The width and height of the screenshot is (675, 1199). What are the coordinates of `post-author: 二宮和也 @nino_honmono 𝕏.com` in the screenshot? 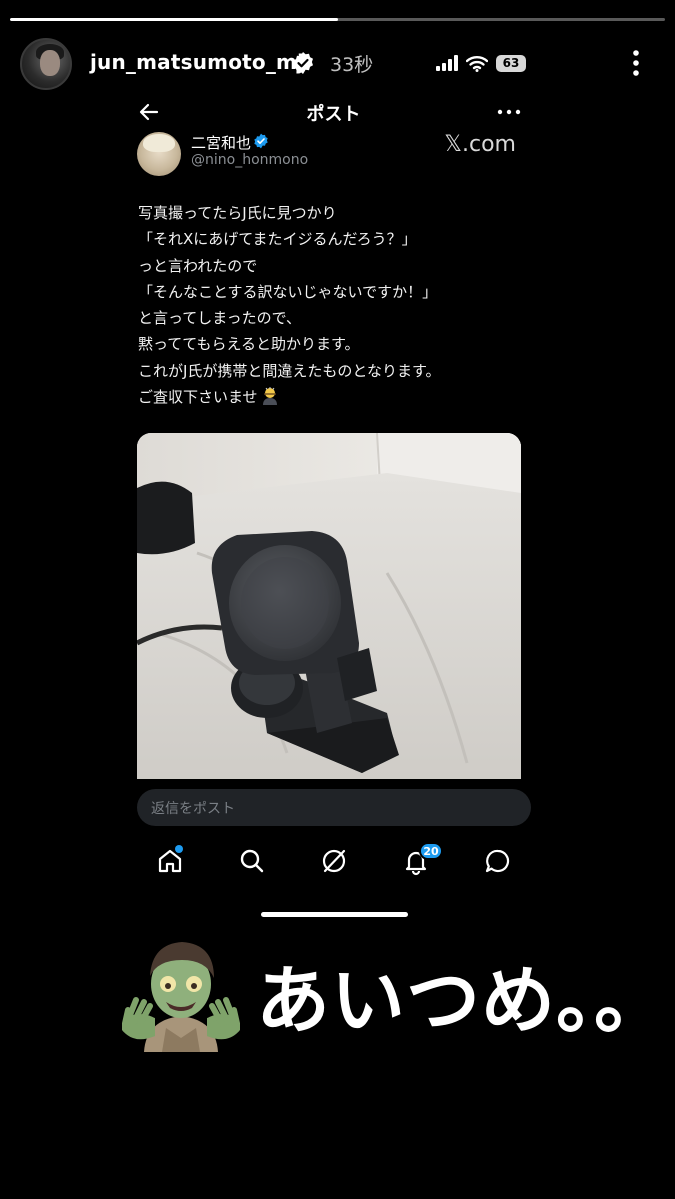 It's located at (333, 154).